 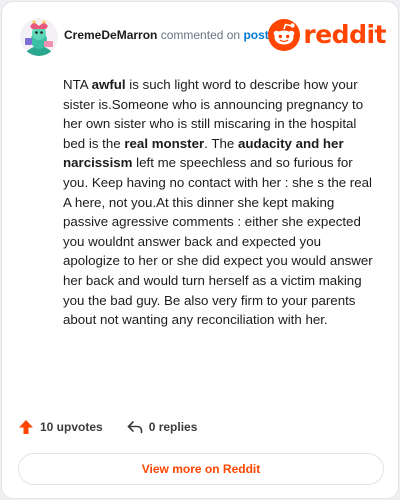 I want to click on upvotes-label: 10 upvotes, so click(x=71, y=427).